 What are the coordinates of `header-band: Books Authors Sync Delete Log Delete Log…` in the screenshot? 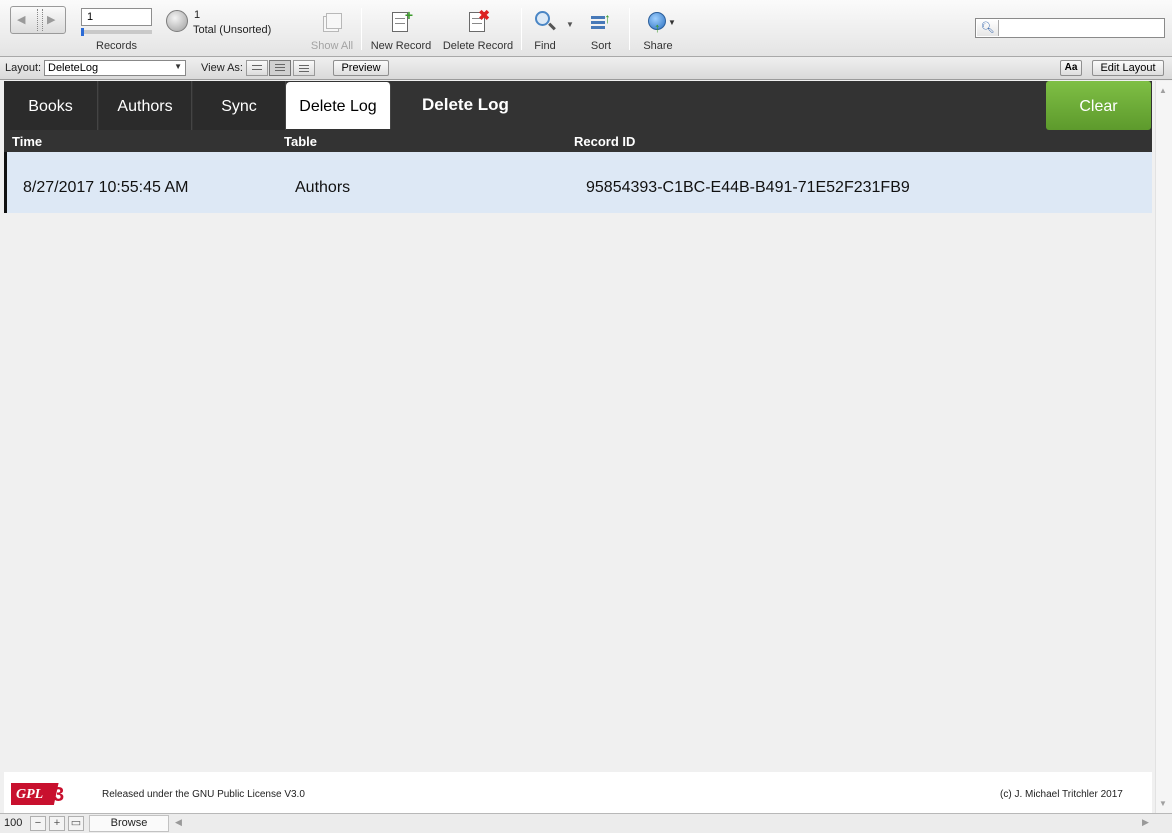 It's located at (578, 116).